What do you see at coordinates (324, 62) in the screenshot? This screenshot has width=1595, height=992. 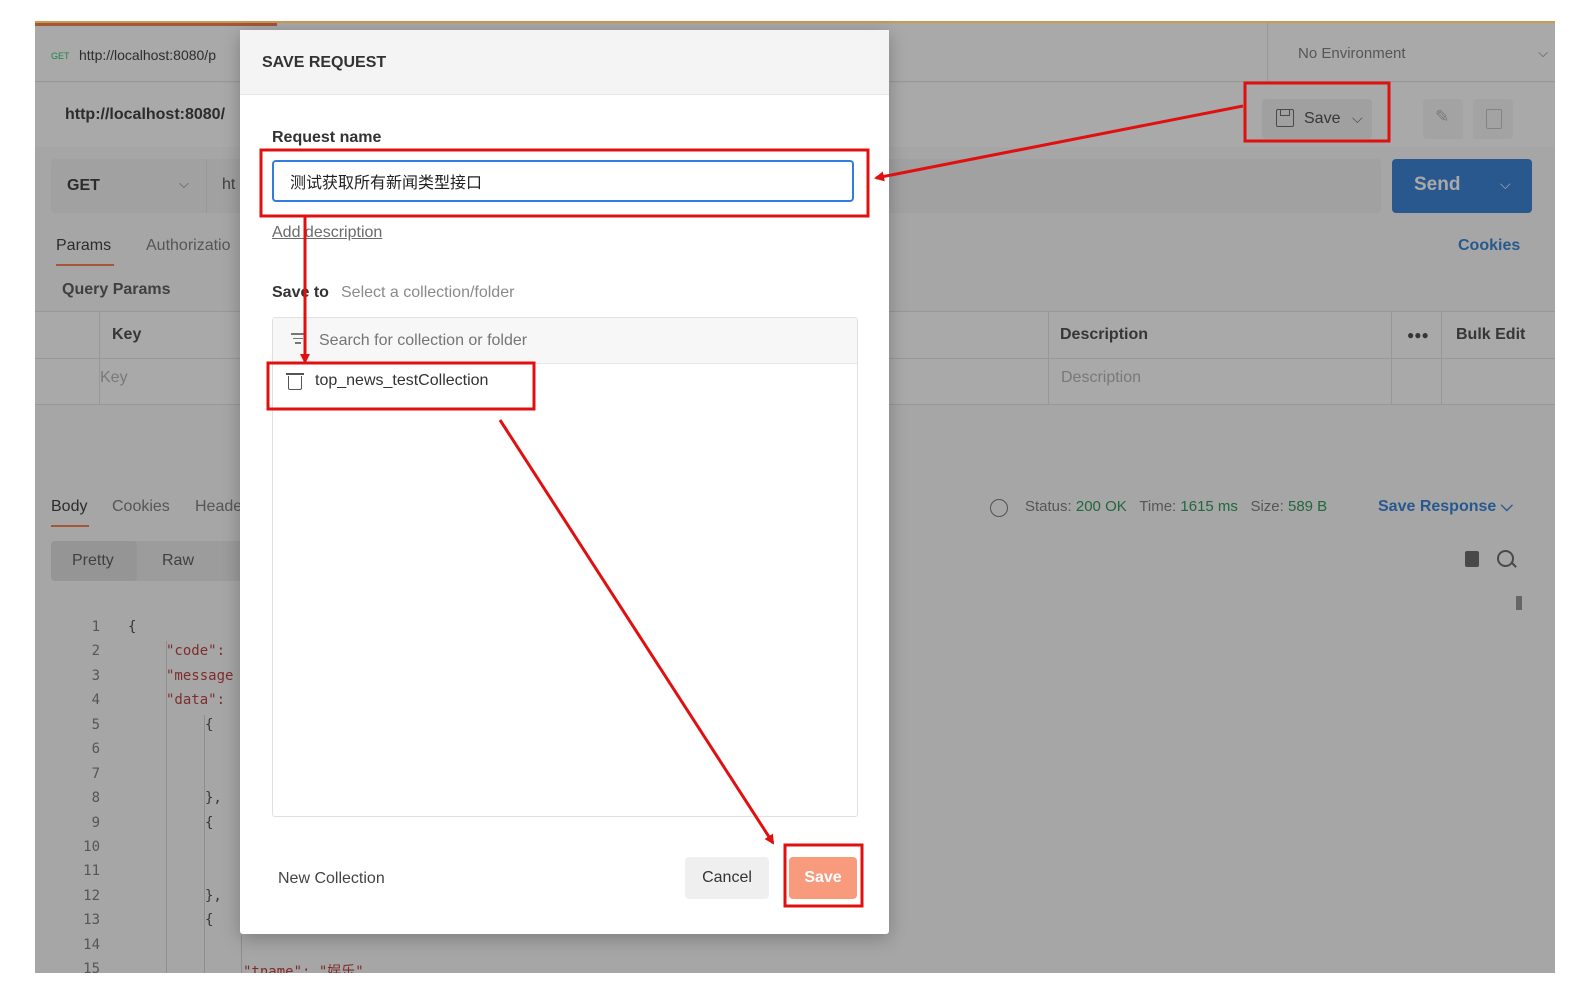 I see `dialog-title: SAVE REQUEST` at bounding box center [324, 62].